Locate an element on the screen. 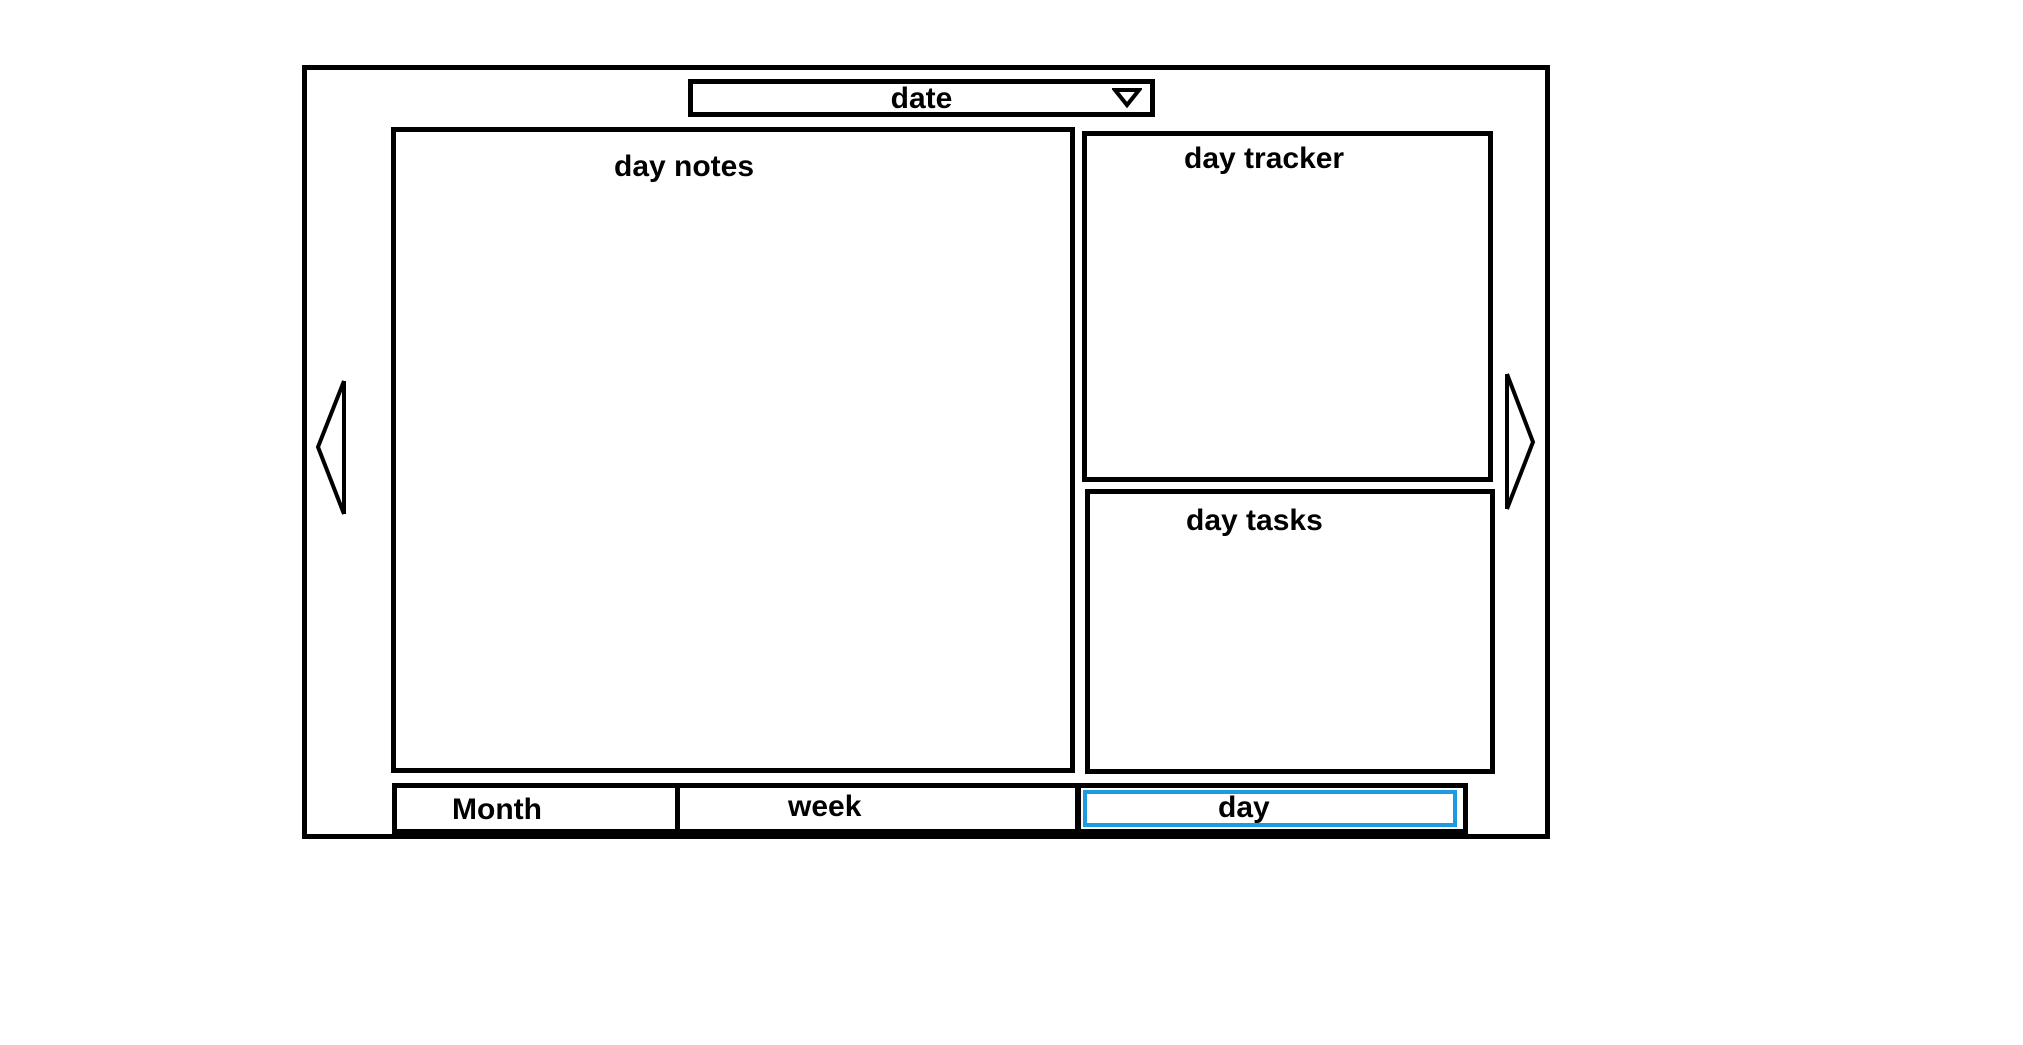  tab-day: day is located at coordinates (1272, 808).